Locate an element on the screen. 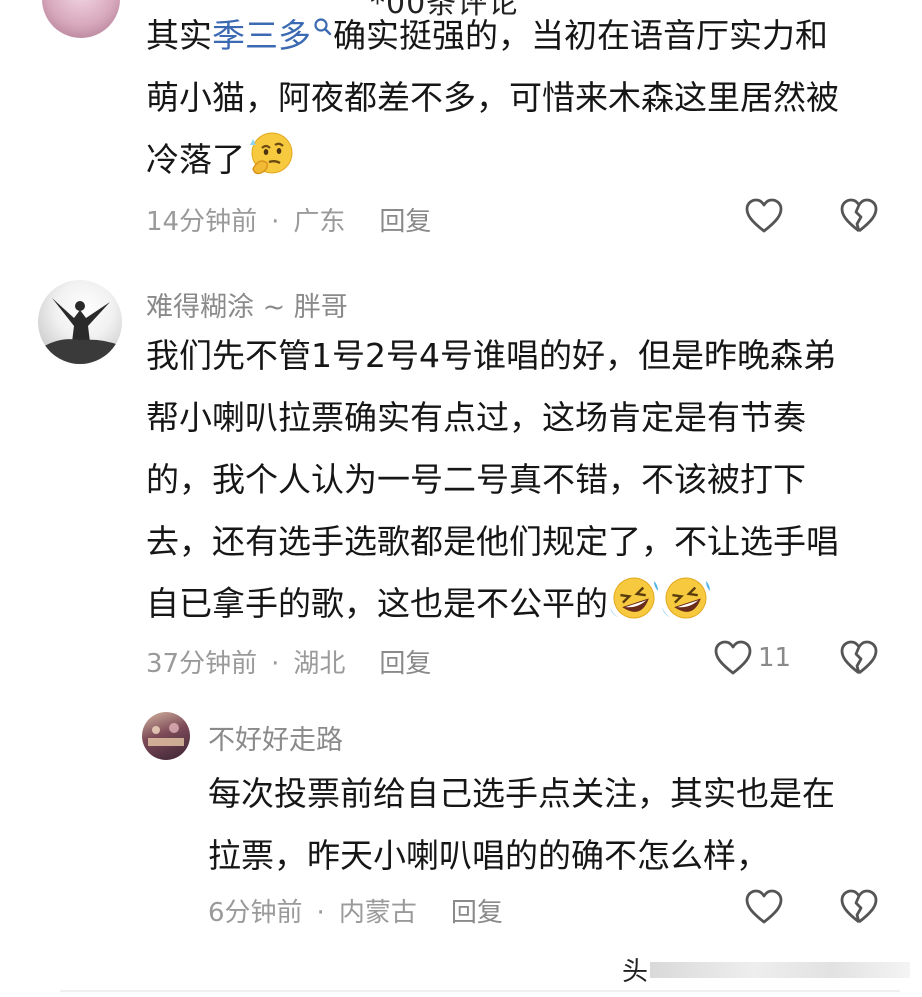 The image size is (922, 997). comment-time: 37分钟前 is located at coordinates (202, 664).